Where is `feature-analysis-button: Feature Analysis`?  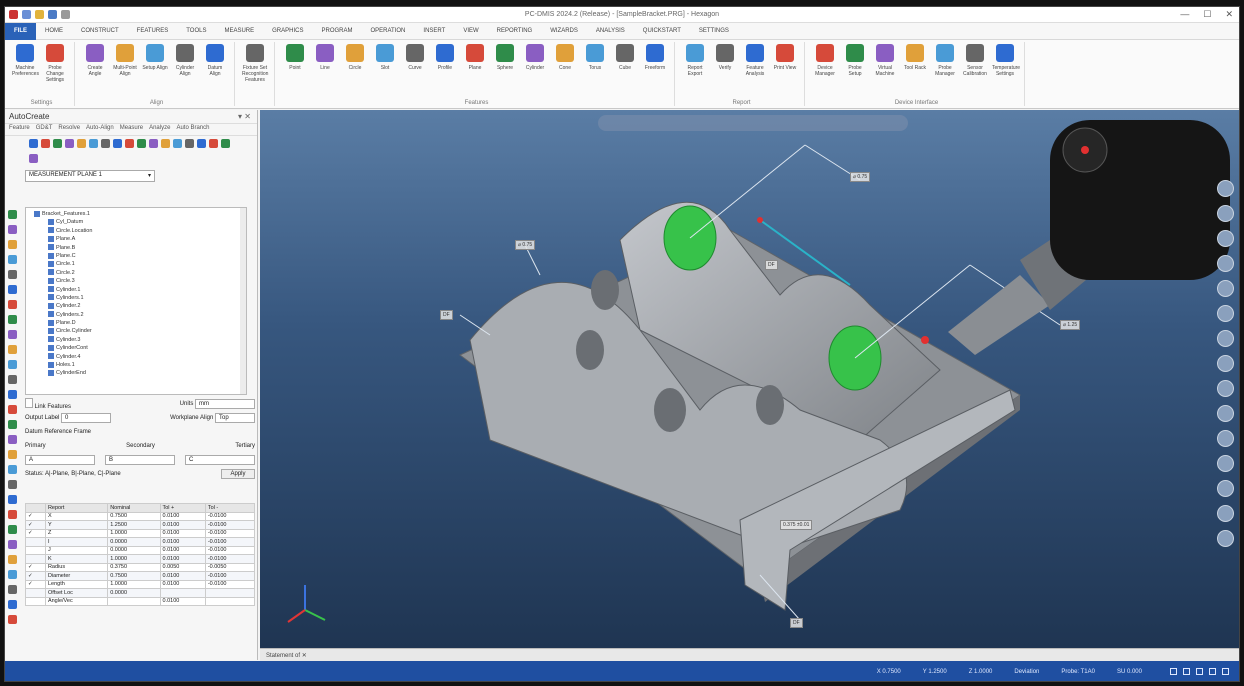
feature-analysis-button: Feature Analysis is located at coordinates (755, 66).